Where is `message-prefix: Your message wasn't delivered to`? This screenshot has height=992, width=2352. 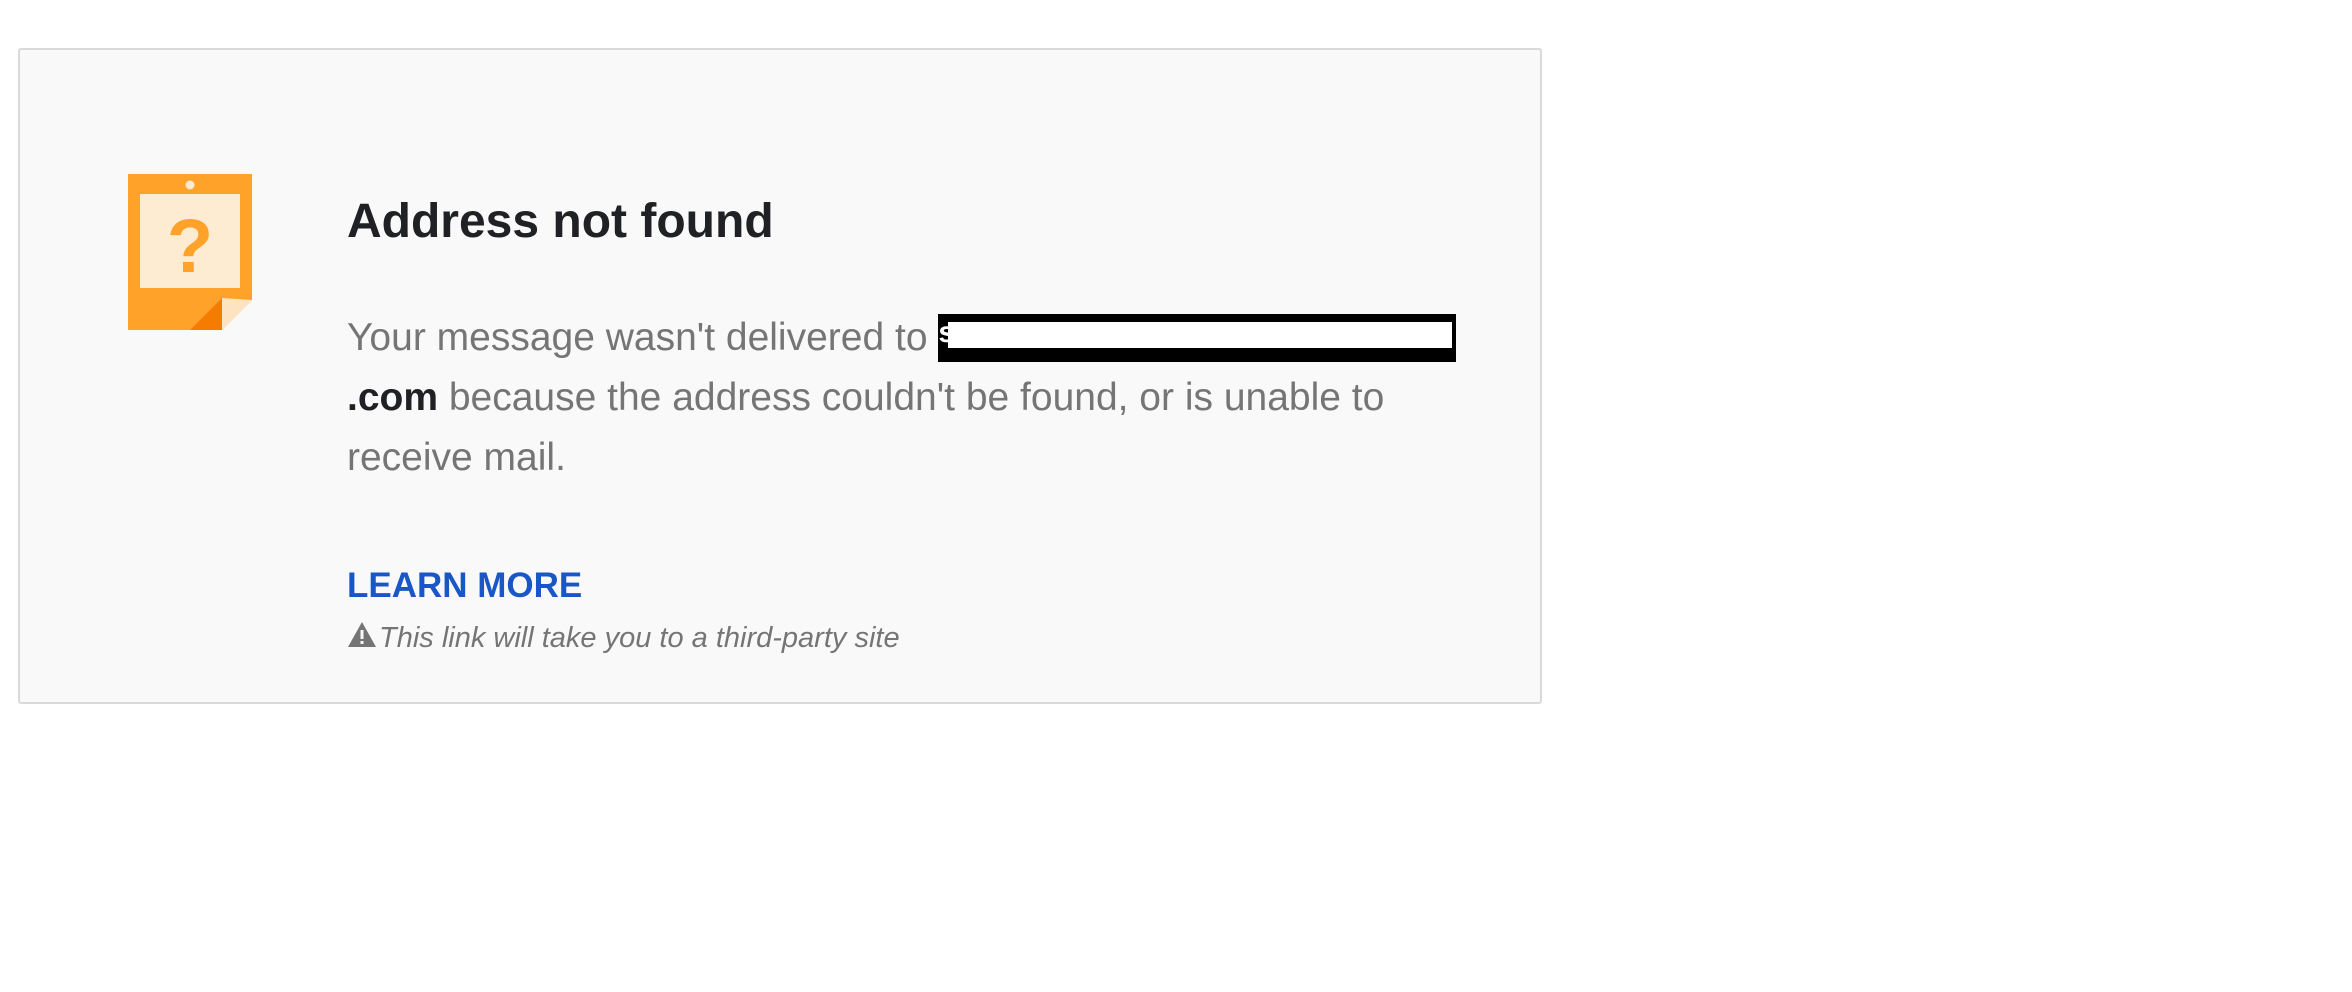
message-prefix: Your message wasn't delivered to is located at coordinates (643, 337).